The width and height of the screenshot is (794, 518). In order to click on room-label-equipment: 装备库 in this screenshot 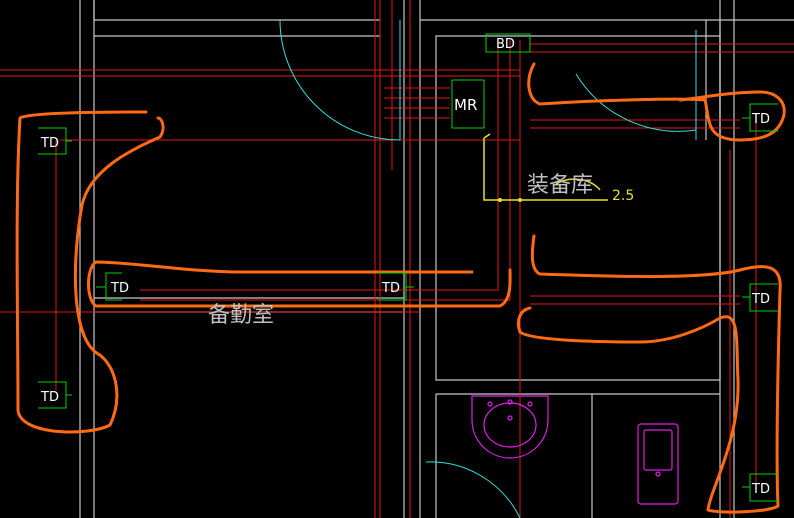, I will do `click(560, 185)`.